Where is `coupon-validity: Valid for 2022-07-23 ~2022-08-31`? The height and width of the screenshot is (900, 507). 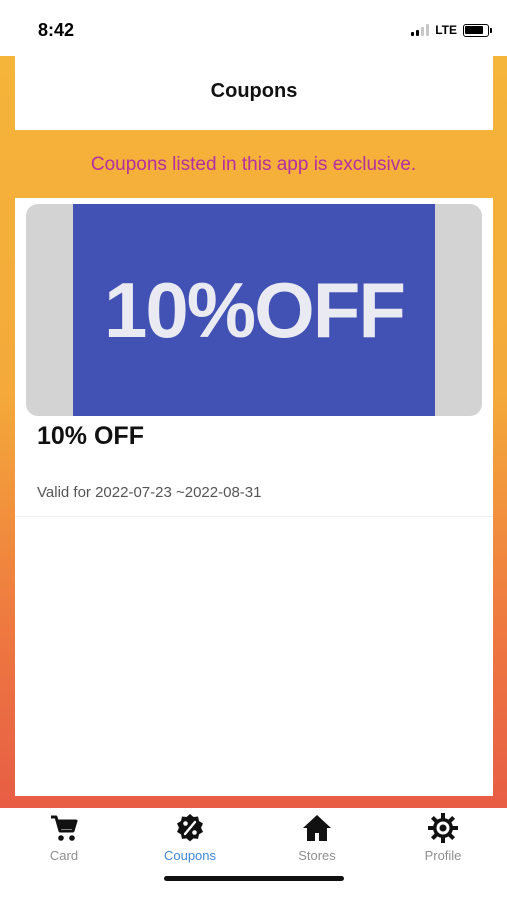 coupon-validity: Valid for 2022-07-23 ~2022-08-31 is located at coordinates (149, 492).